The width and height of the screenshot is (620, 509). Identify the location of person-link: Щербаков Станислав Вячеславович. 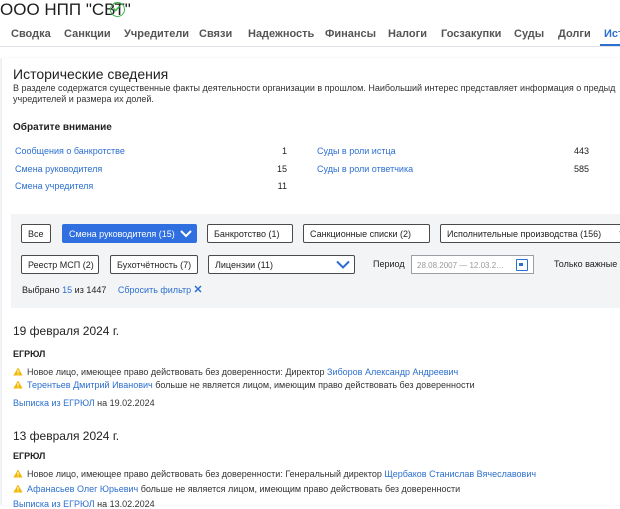
(460, 474).